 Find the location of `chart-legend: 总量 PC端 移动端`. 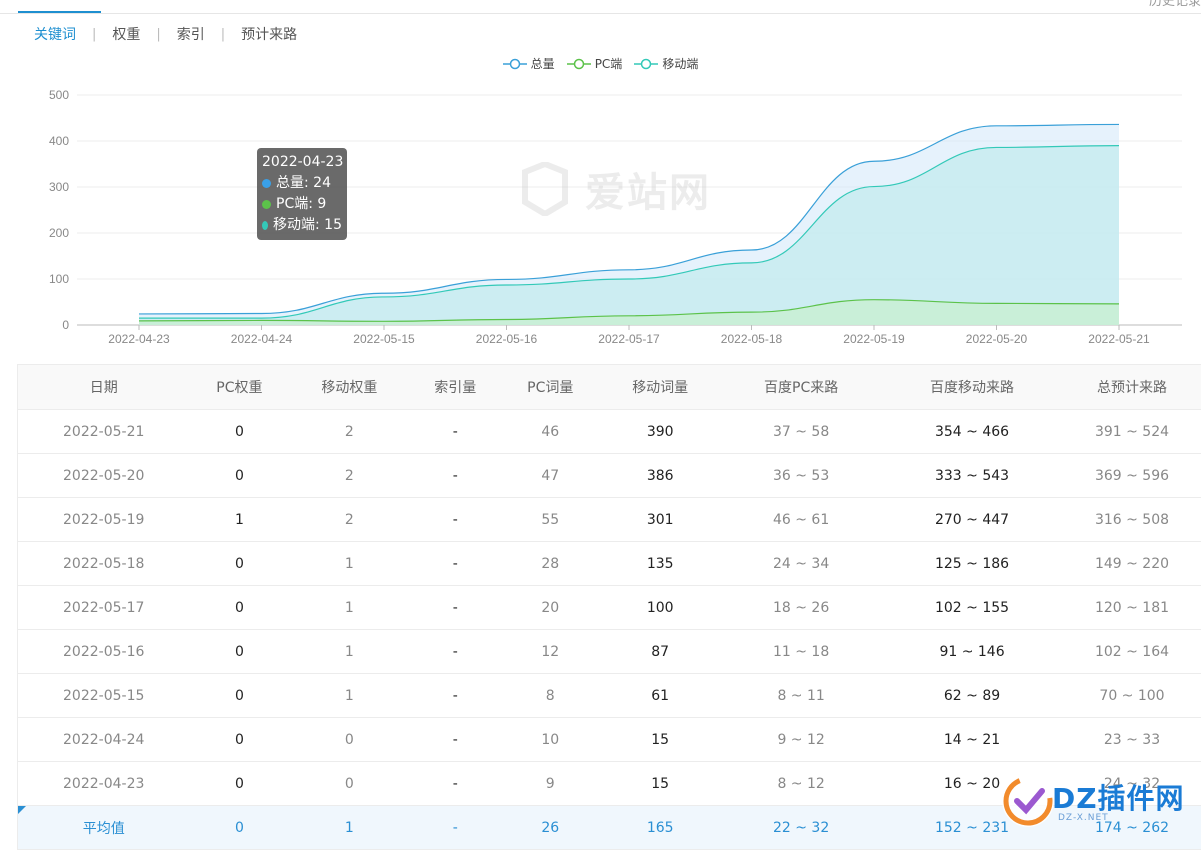

chart-legend: 总量 PC端 移动端 is located at coordinates (600, 63).